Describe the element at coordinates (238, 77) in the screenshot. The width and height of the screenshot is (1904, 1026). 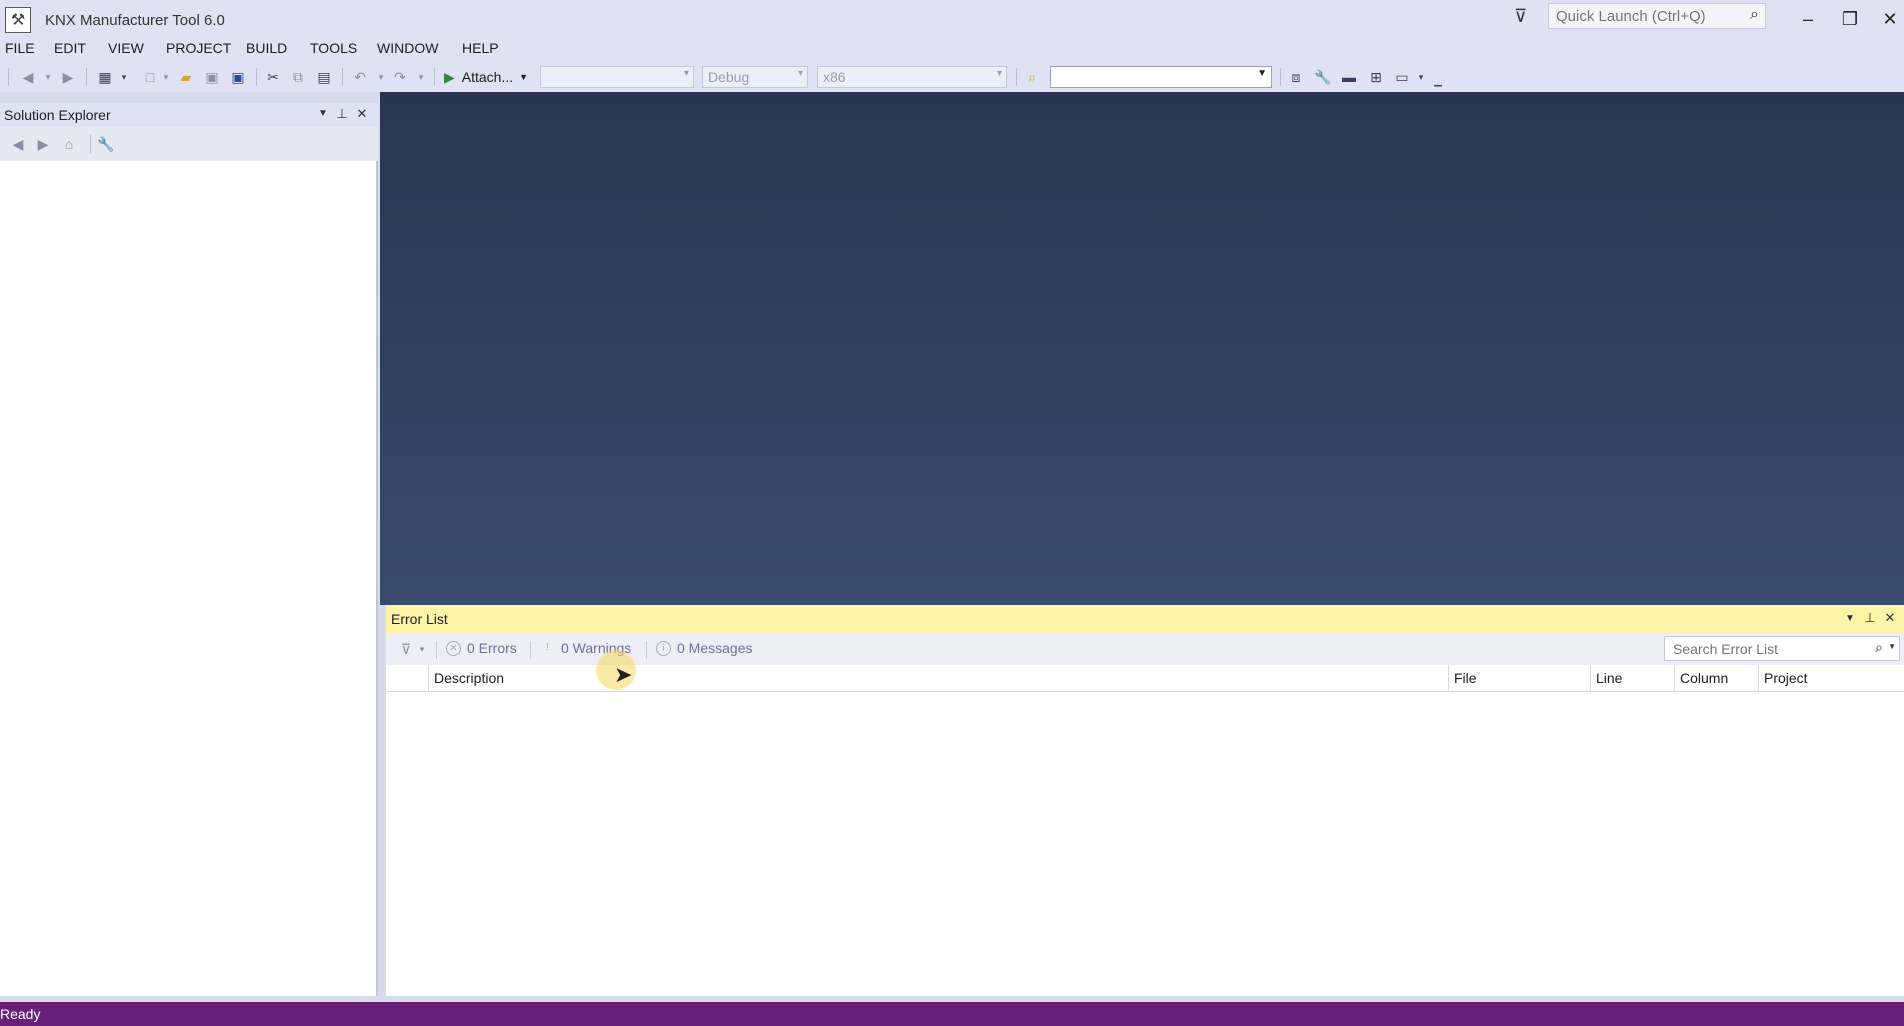
I see `save-all-icon: ▣` at that location.